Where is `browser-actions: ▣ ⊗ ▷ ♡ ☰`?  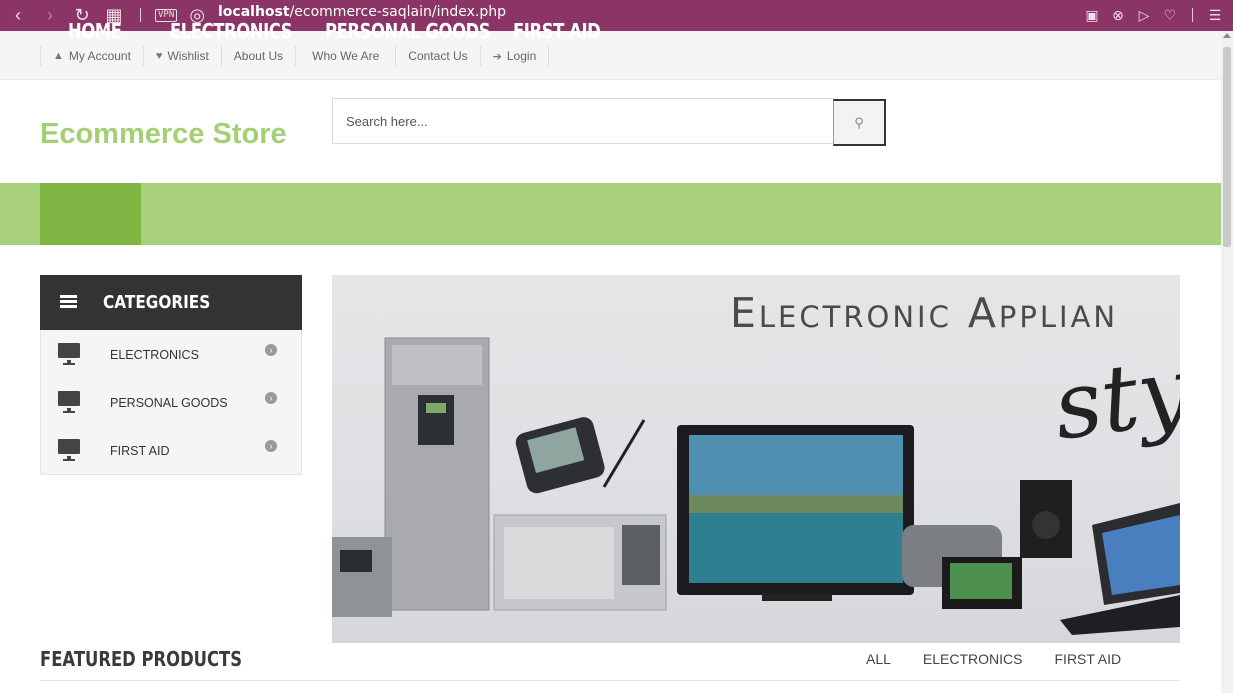 browser-actions: ▣ ⊗ ▷ ♡ ☰ is located at coordinates (1153, 15).